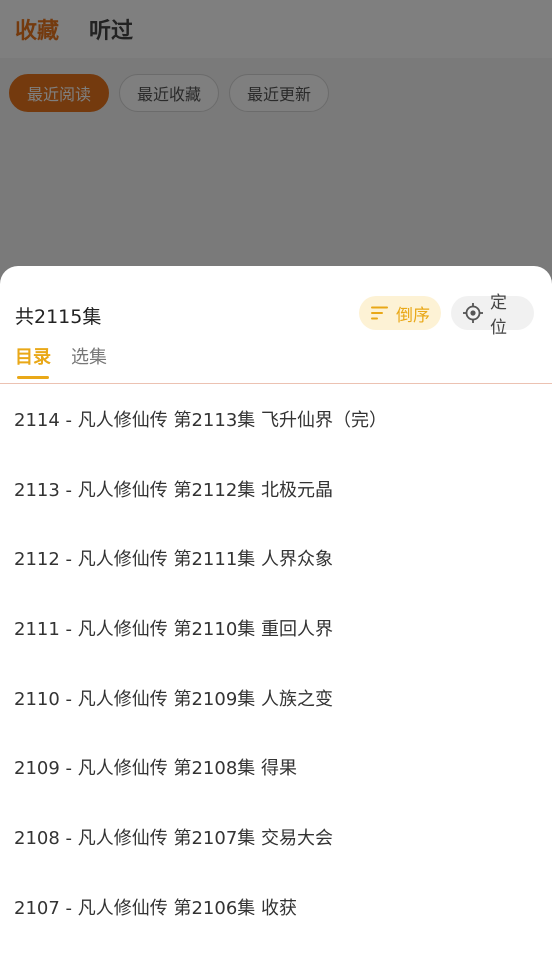 The image size is (552, 954). What do you see at coordinates (276, 419) in the screenshot?
I see `episode-item: 2114 - 凡人修仙传 第2113集 飞升仙界（完）` at bounding box center [276, 419].